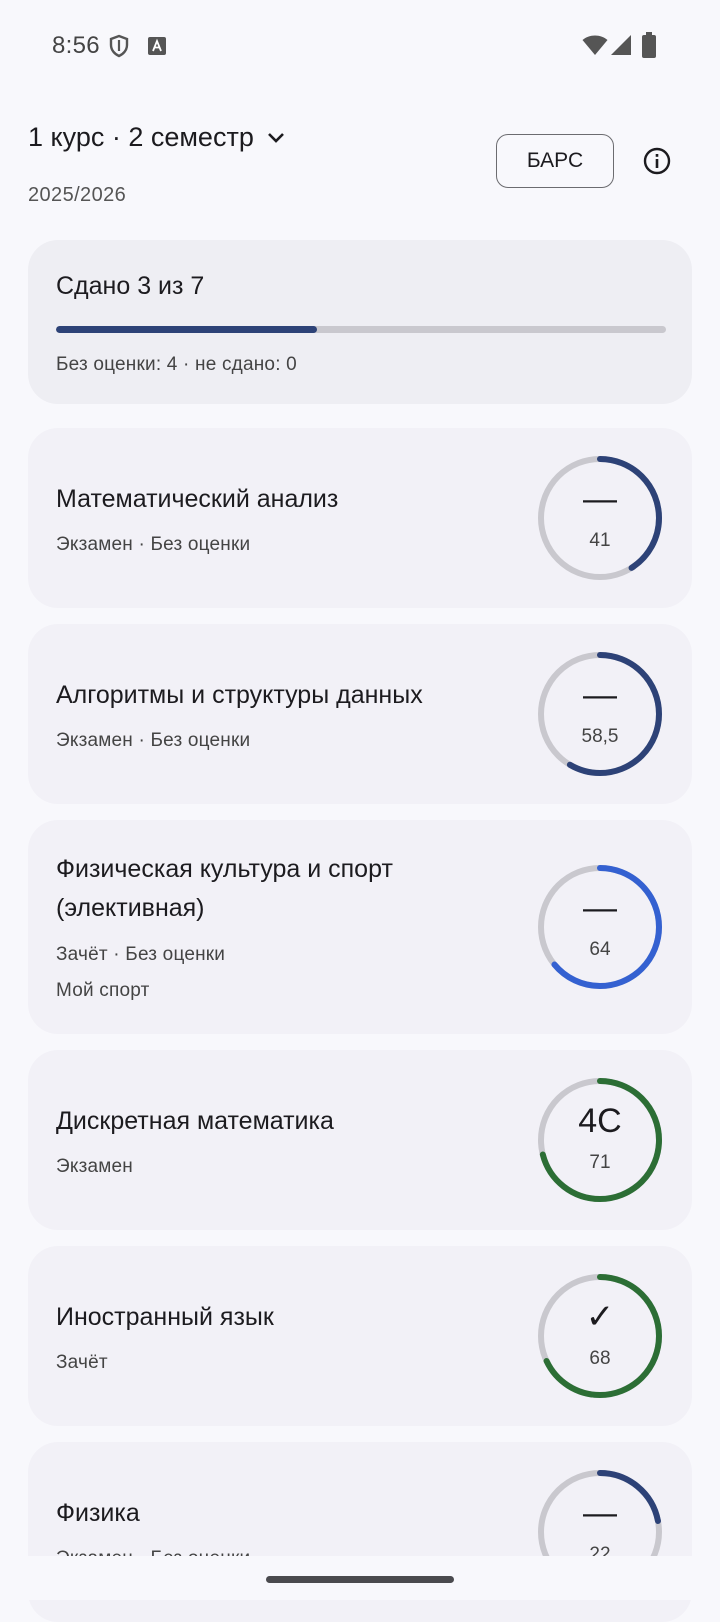 The width and height of the screenshot is (720, 1622). Describe the element at coordinates (360, 1140) in the screenshot. I see `course-card: Дискретная математика Экзамен 4С 71` at that location.